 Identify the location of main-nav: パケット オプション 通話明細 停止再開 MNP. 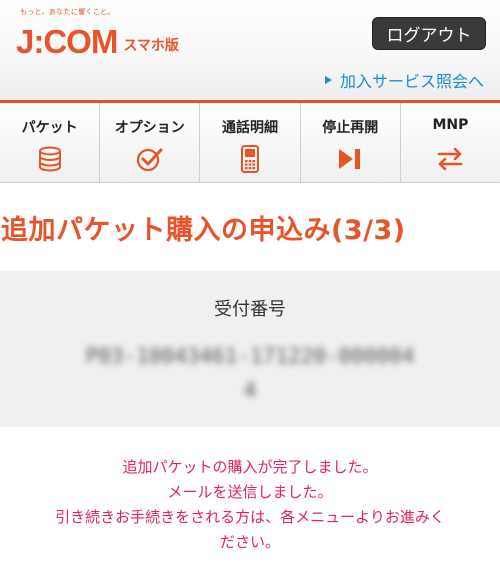
(250, 143).